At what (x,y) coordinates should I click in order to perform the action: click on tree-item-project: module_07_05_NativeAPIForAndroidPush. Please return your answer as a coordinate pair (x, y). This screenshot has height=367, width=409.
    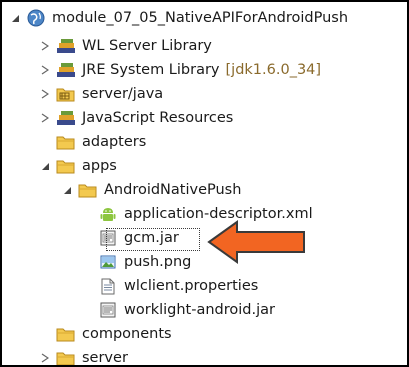
    Looking at the image, I should click on (204, 18).